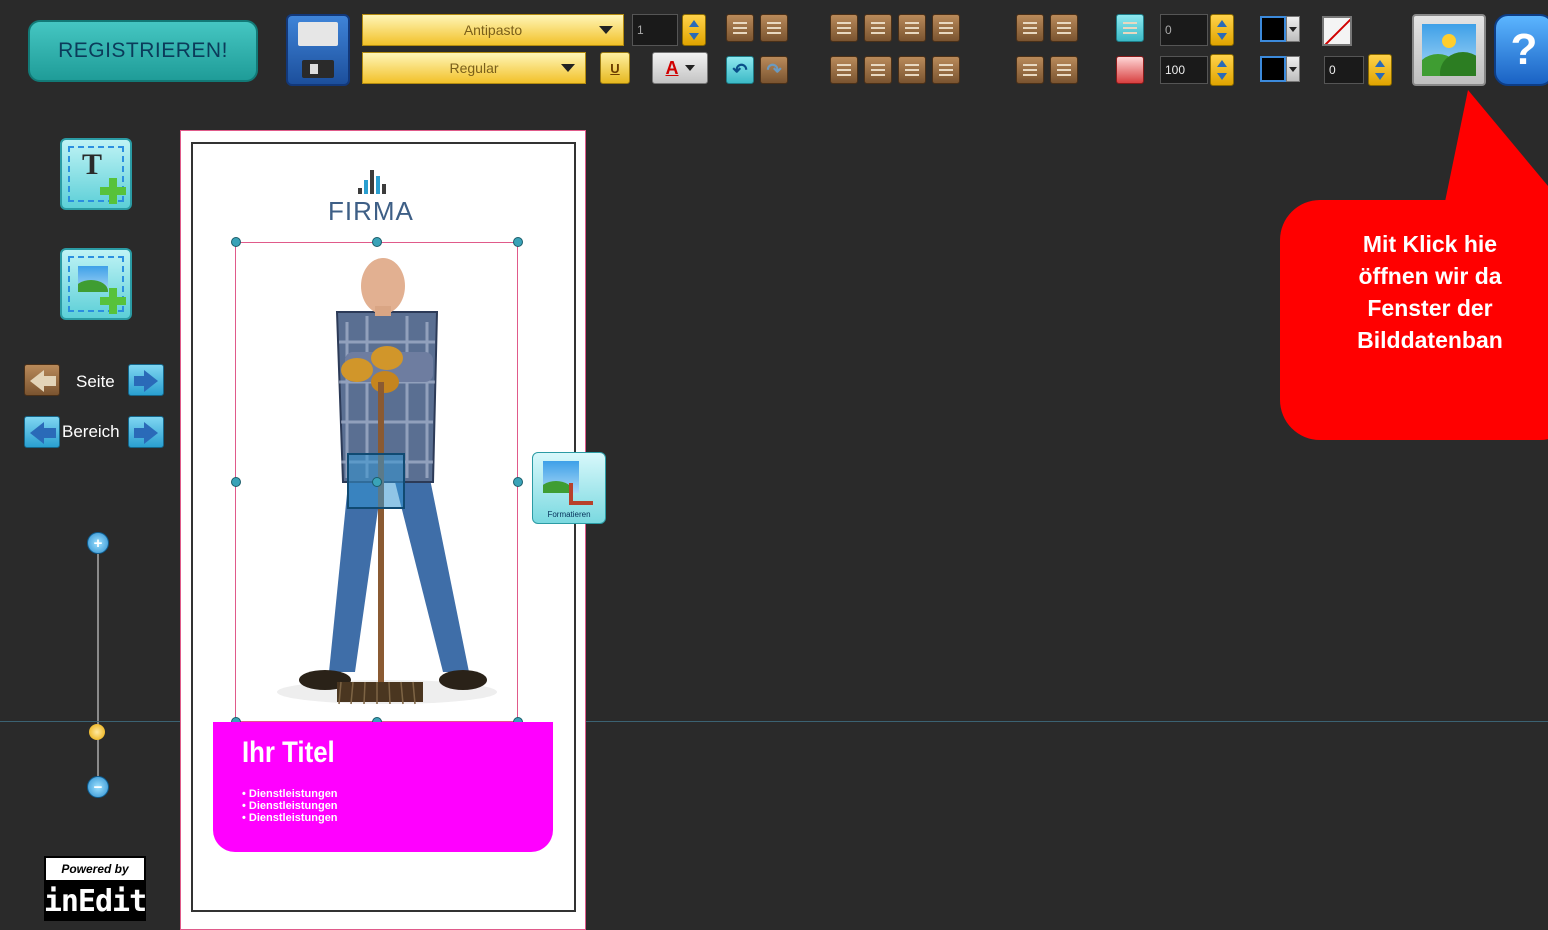  I want to click on company-name: FIRMA, so click(371, 211).